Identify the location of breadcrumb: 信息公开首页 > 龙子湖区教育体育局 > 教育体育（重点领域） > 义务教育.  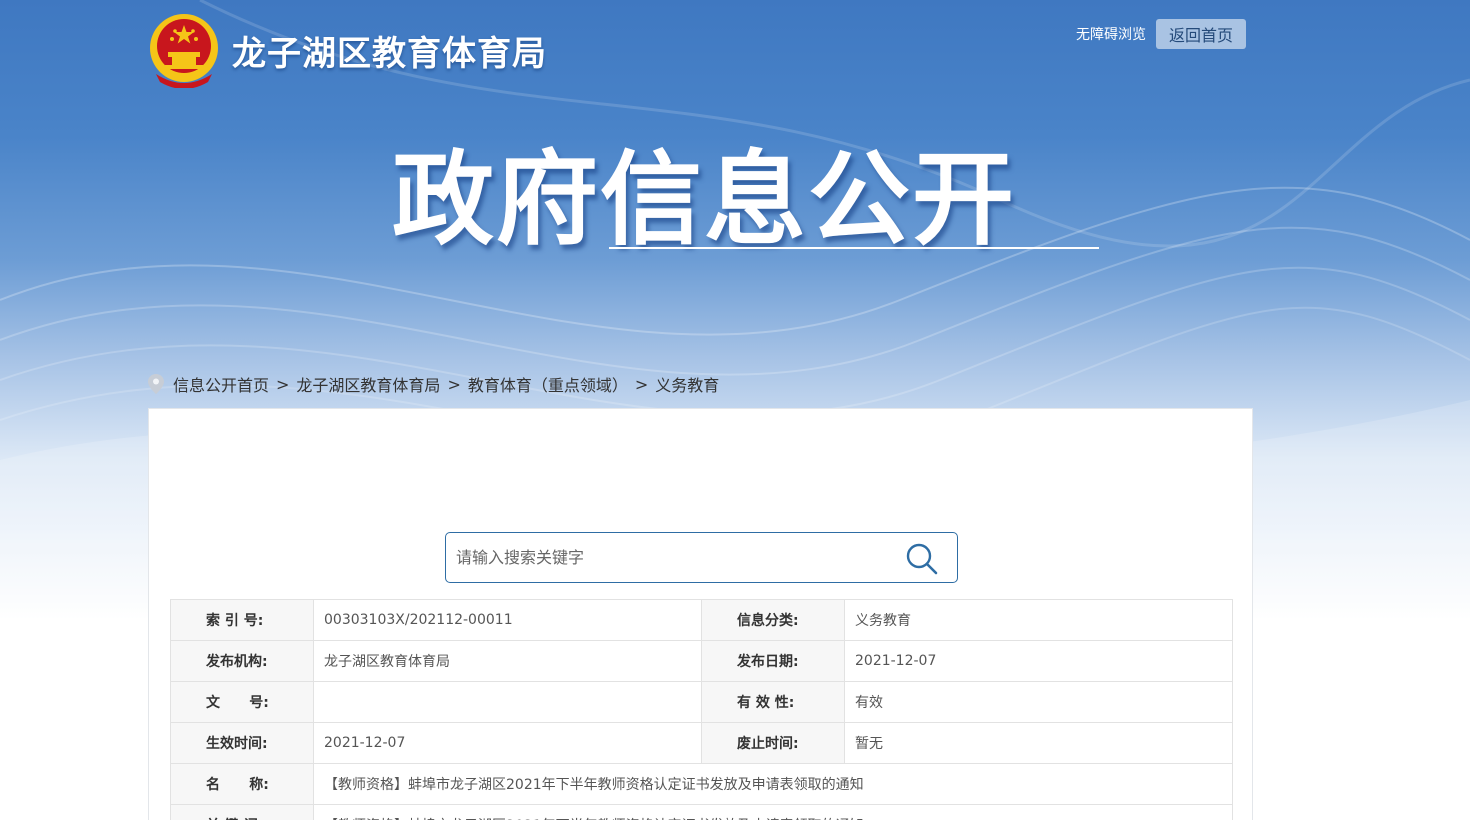
(433, 384).